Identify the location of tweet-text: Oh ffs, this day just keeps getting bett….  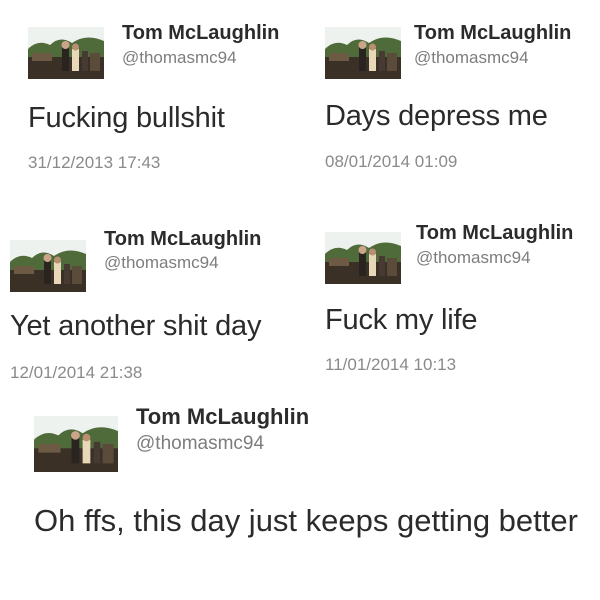
(306, 520).